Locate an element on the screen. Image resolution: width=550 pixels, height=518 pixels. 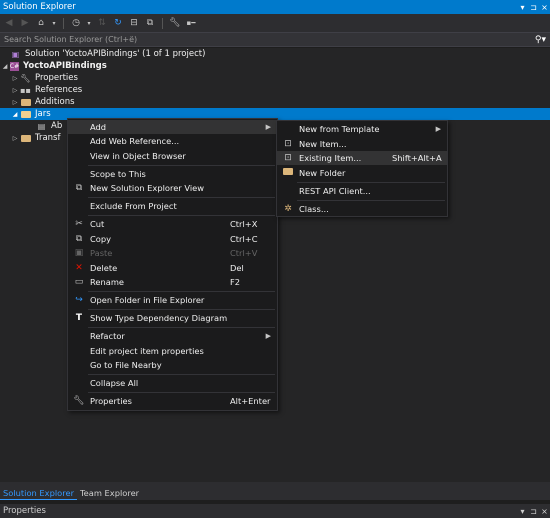
sync-icon: ↻ is located at coordinates (118, 23).